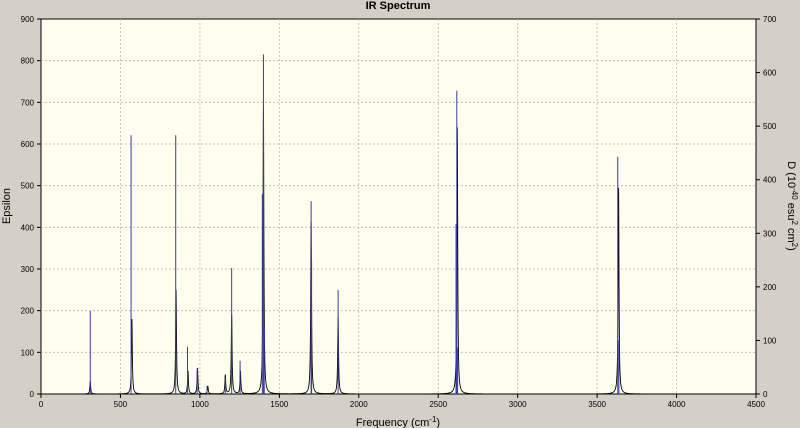 This screenshot has height=428, width=800. What do you see at coordinates (279, 404) in the screenshot?
I see `x-tick-label: 1500` at bounding box center [279, 404].